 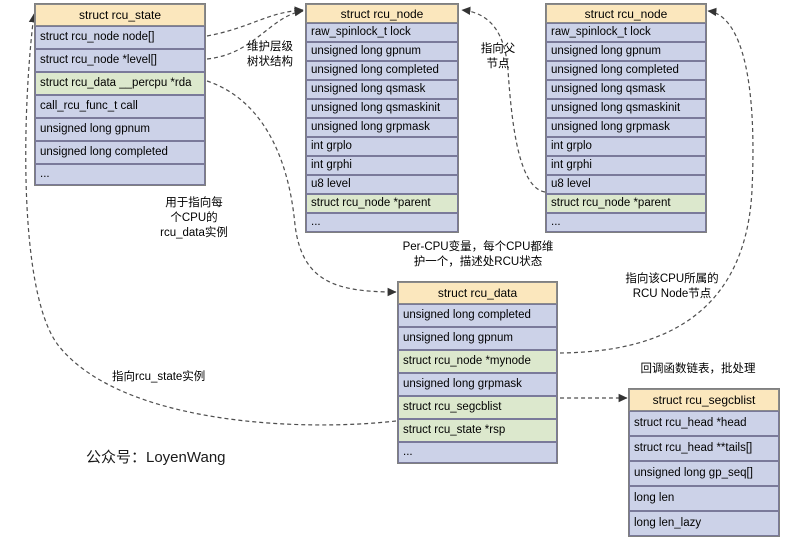 What do you see at coordinates (156, 457) in the screenshot?
I see `watermark-text: 公众号：LoyenWang` at bounding box center [156, 457].